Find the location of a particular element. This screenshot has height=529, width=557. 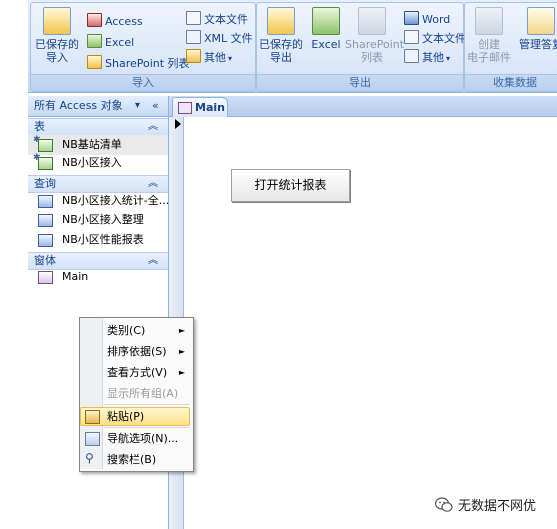

watermark-text: 无数据不网优 is located at coordinates (497, 504).